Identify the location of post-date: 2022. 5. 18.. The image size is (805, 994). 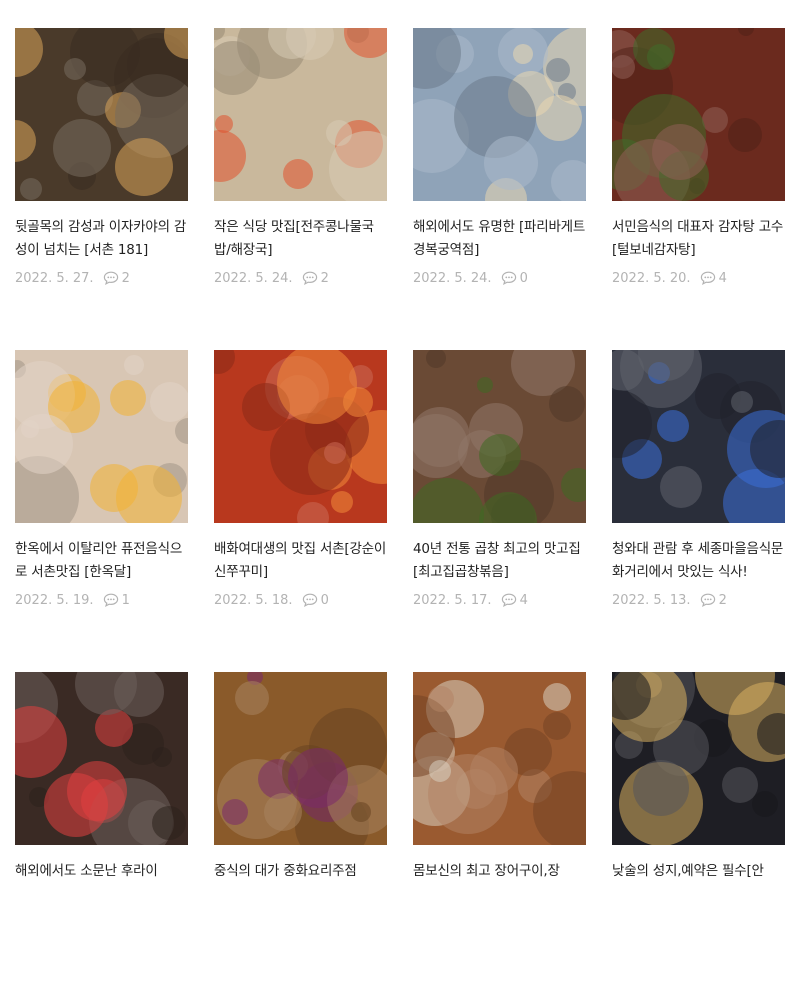
(253, 600).